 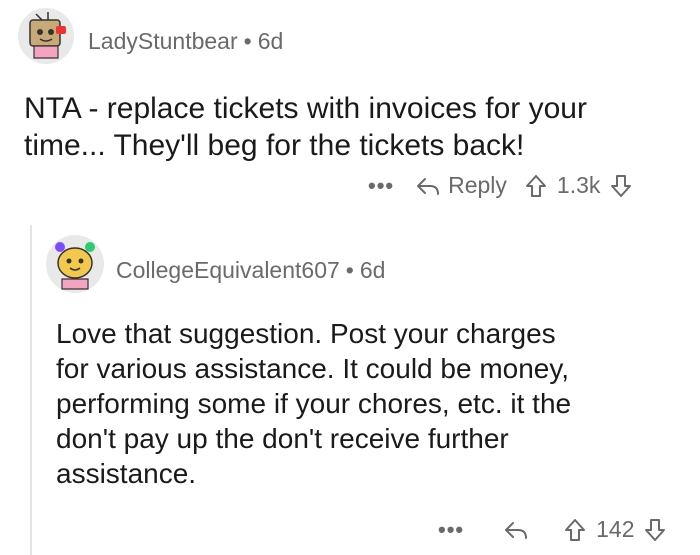 I want to click on username: LadyStuntbear, so click(x=163, y=41).